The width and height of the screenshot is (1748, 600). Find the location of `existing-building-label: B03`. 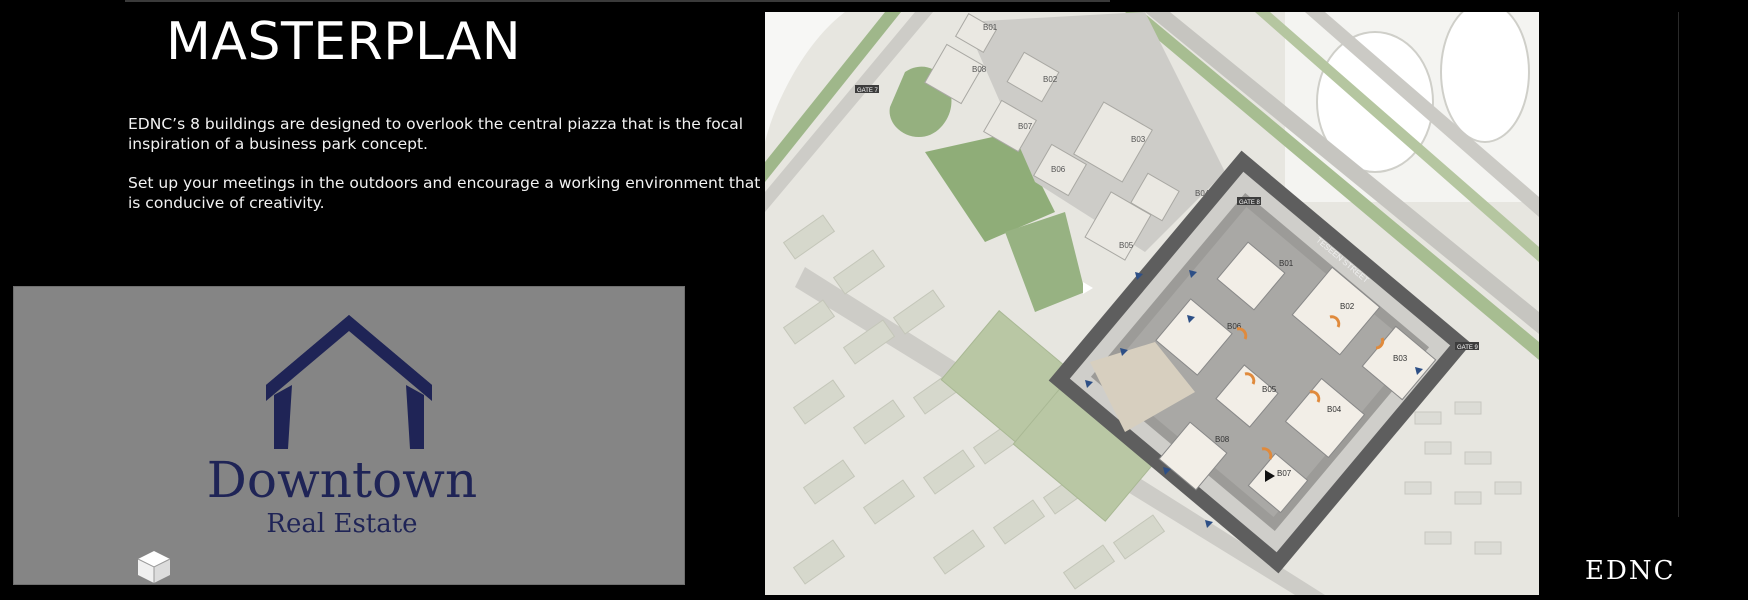

existing-building-label: B03 is located at coordinates (1138, 139).